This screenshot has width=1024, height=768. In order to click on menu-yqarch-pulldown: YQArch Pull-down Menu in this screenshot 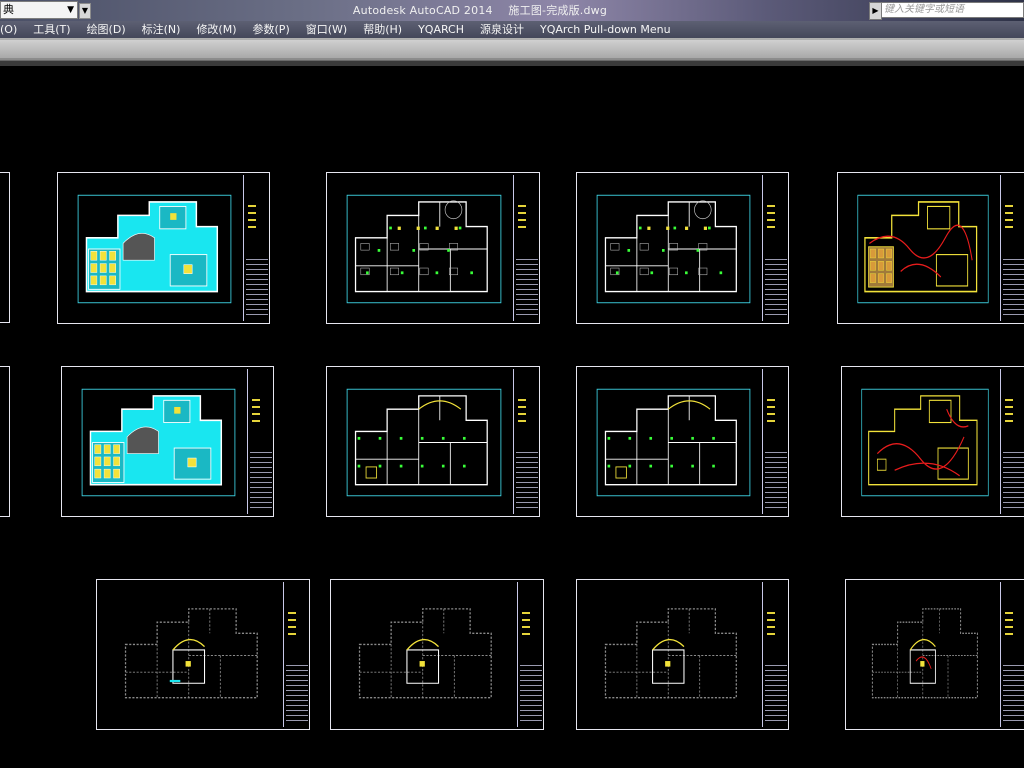, I will do `click(605, 29)`.